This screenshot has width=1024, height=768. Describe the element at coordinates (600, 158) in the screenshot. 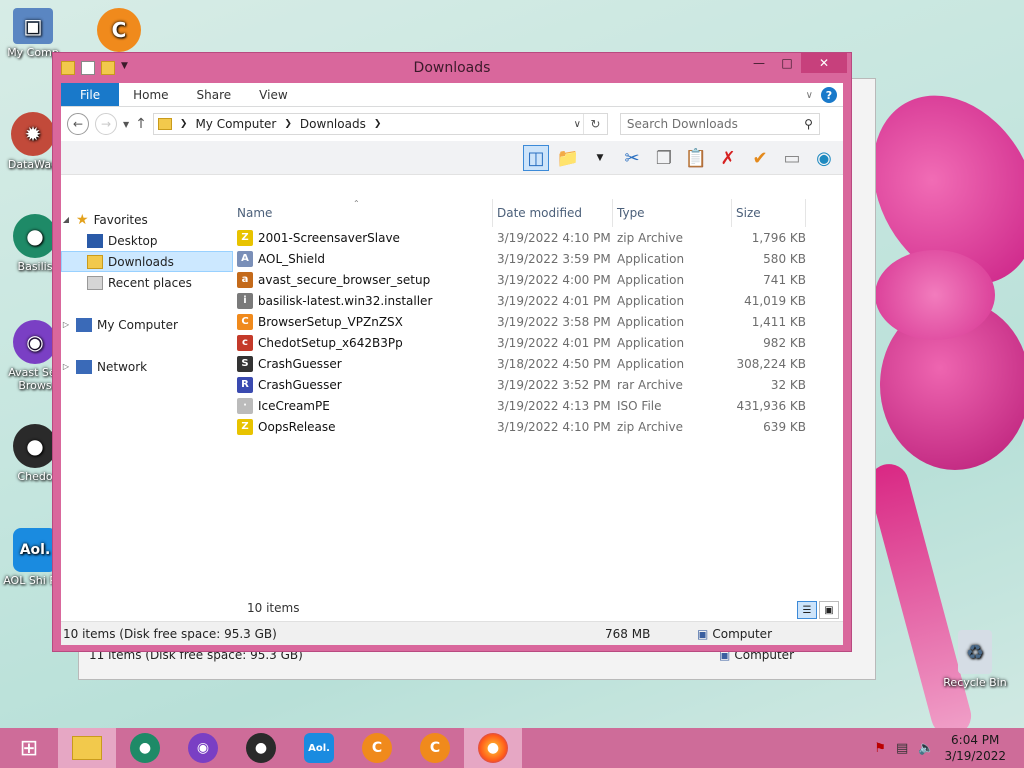

I see `dropdown-icon: ▼` at that location.